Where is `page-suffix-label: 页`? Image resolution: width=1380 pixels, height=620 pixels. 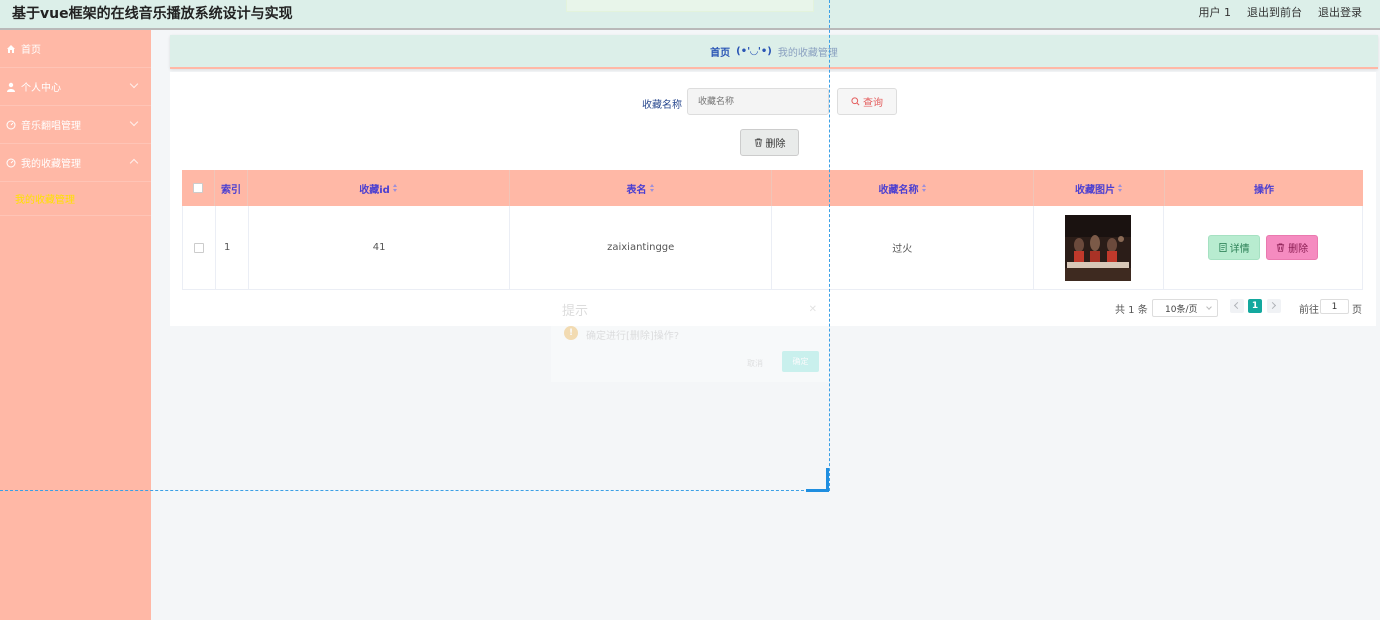 page-suffix-label: 页 is located at coordinates (1357, 310).